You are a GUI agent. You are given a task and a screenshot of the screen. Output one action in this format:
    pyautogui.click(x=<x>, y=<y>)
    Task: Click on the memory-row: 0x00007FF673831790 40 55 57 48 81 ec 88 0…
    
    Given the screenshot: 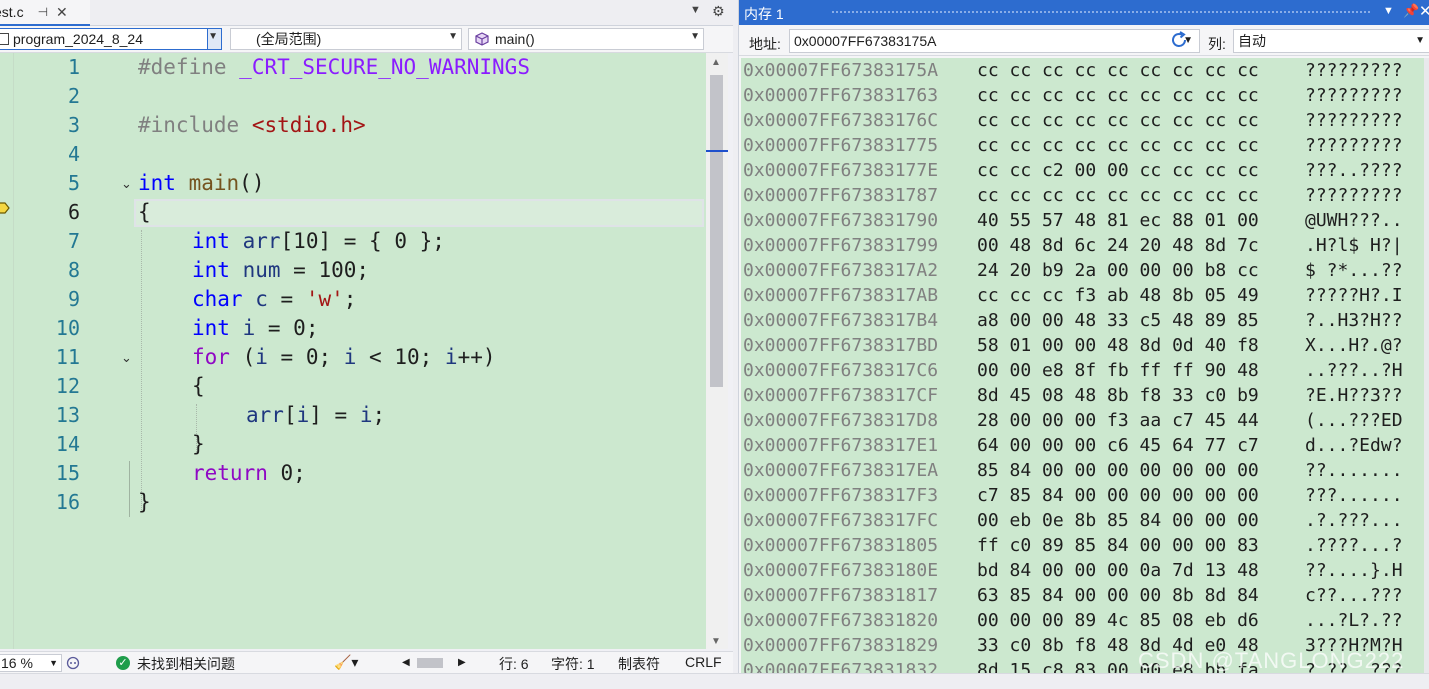 What is the action you would take?
    pyautogui.click(x=1083, y=220)
    